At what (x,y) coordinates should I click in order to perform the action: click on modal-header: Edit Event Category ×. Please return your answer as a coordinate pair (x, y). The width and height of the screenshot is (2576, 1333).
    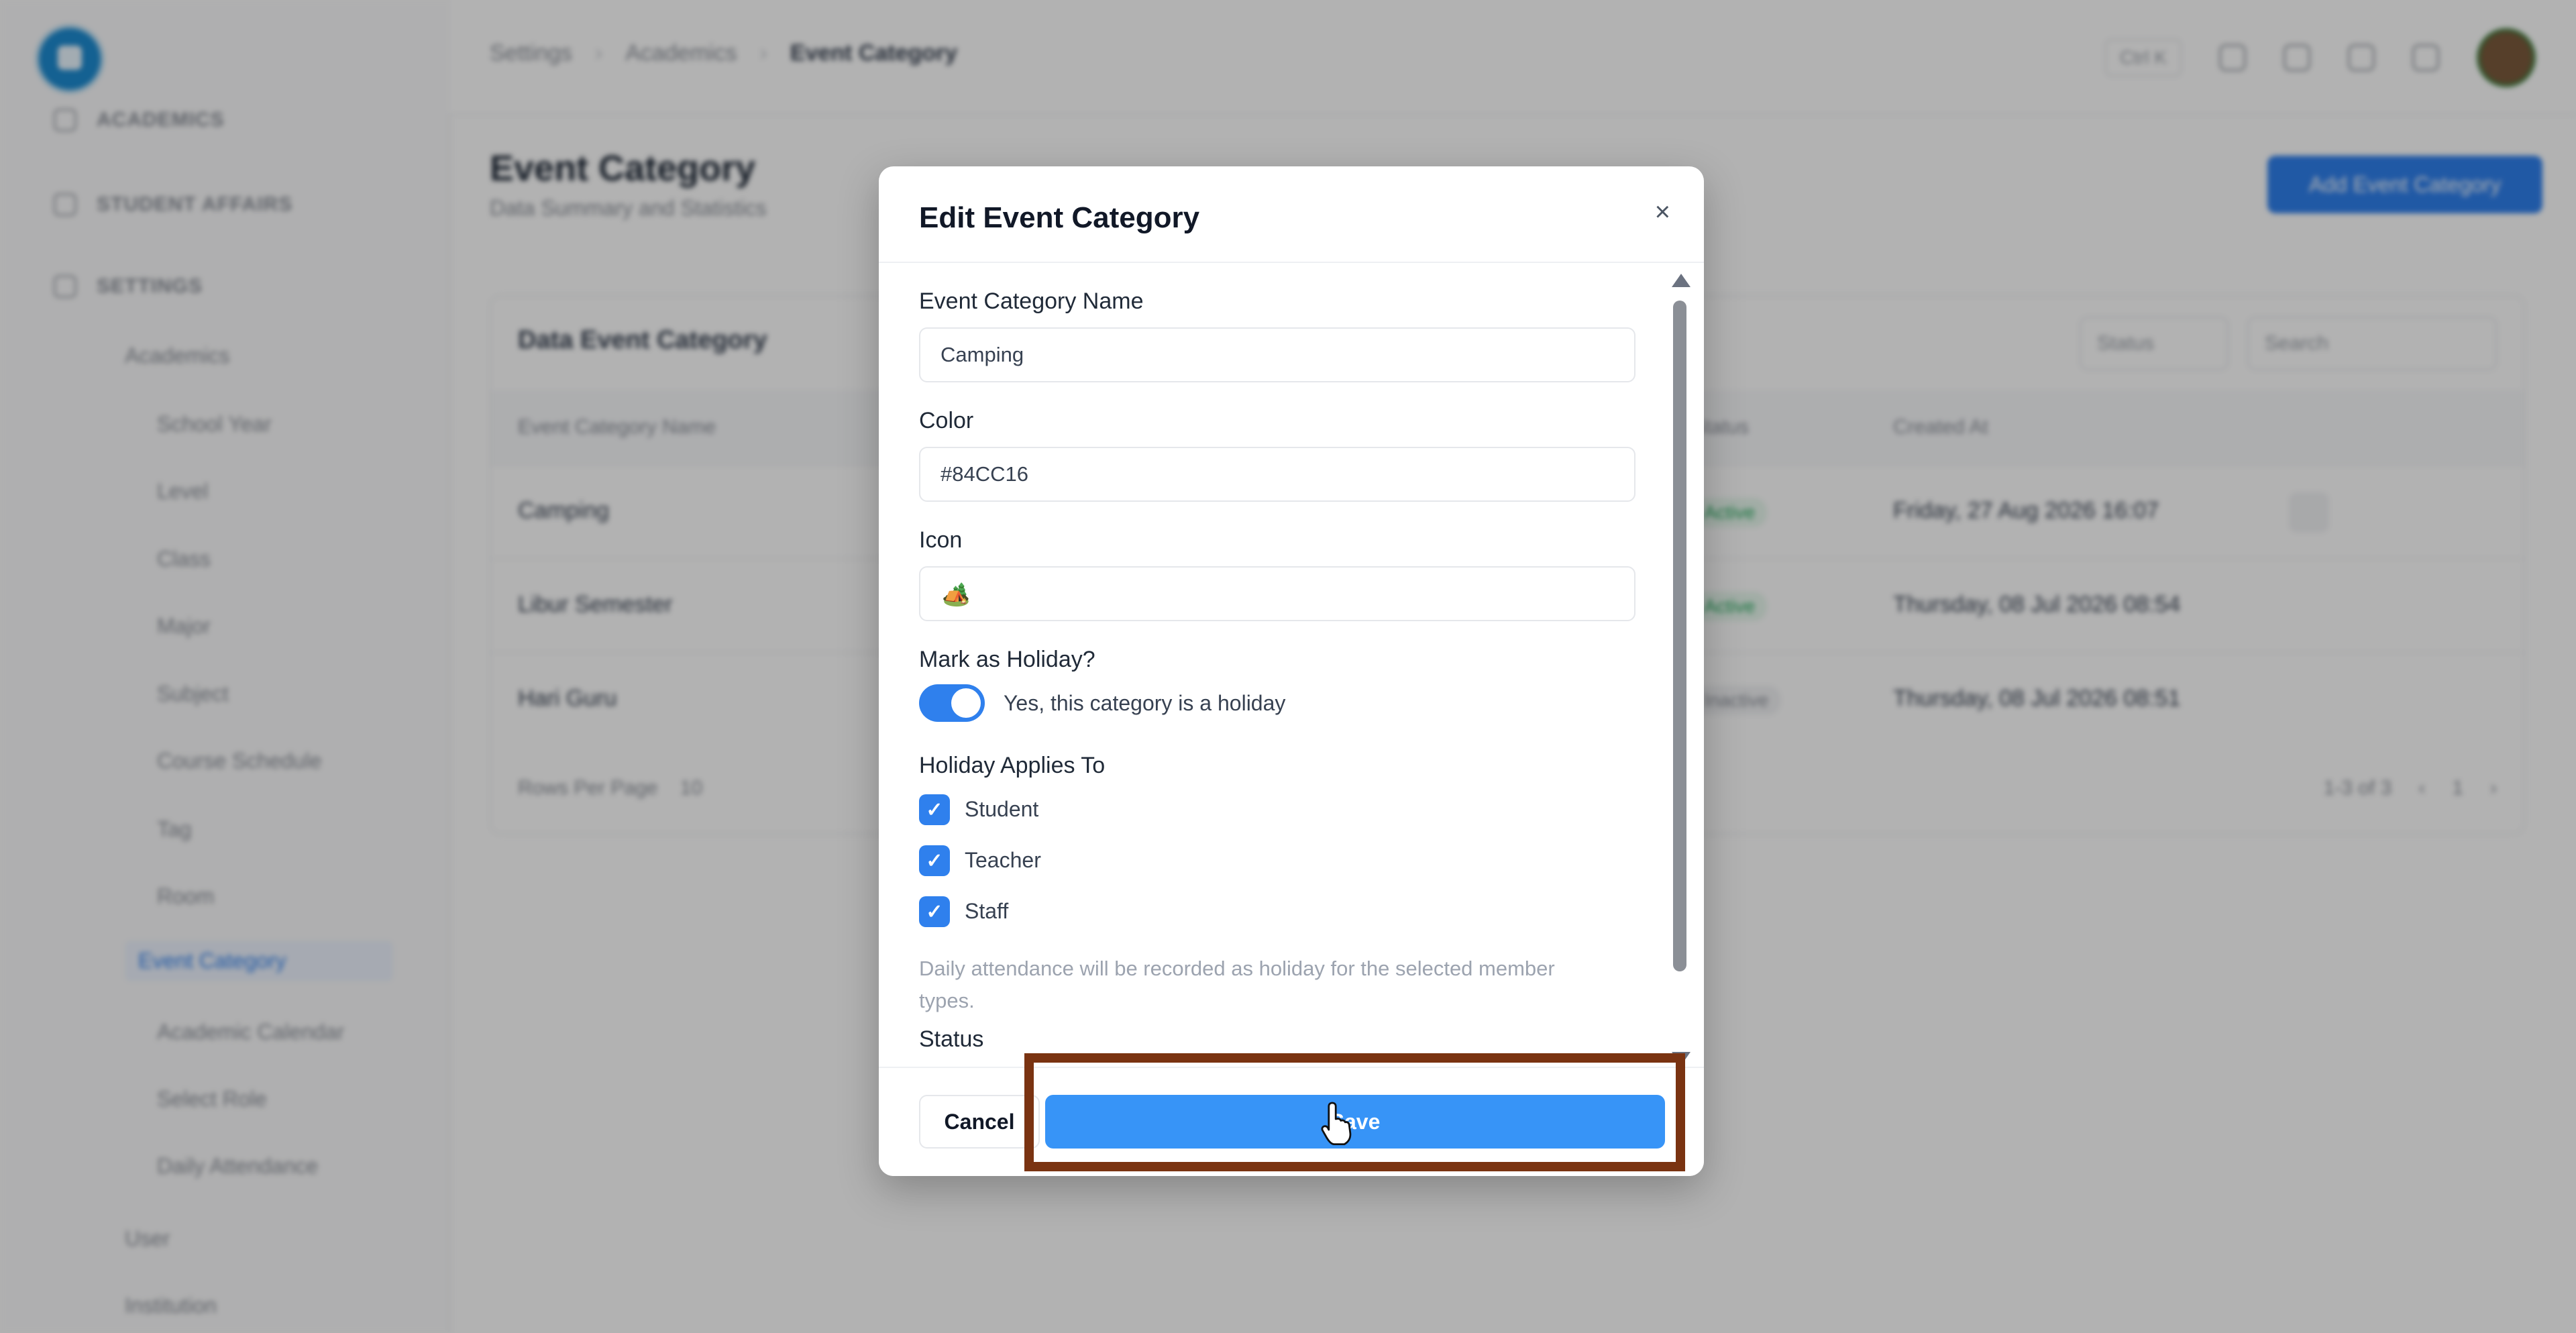
    Looking at the image, I should click on (1291, 214).